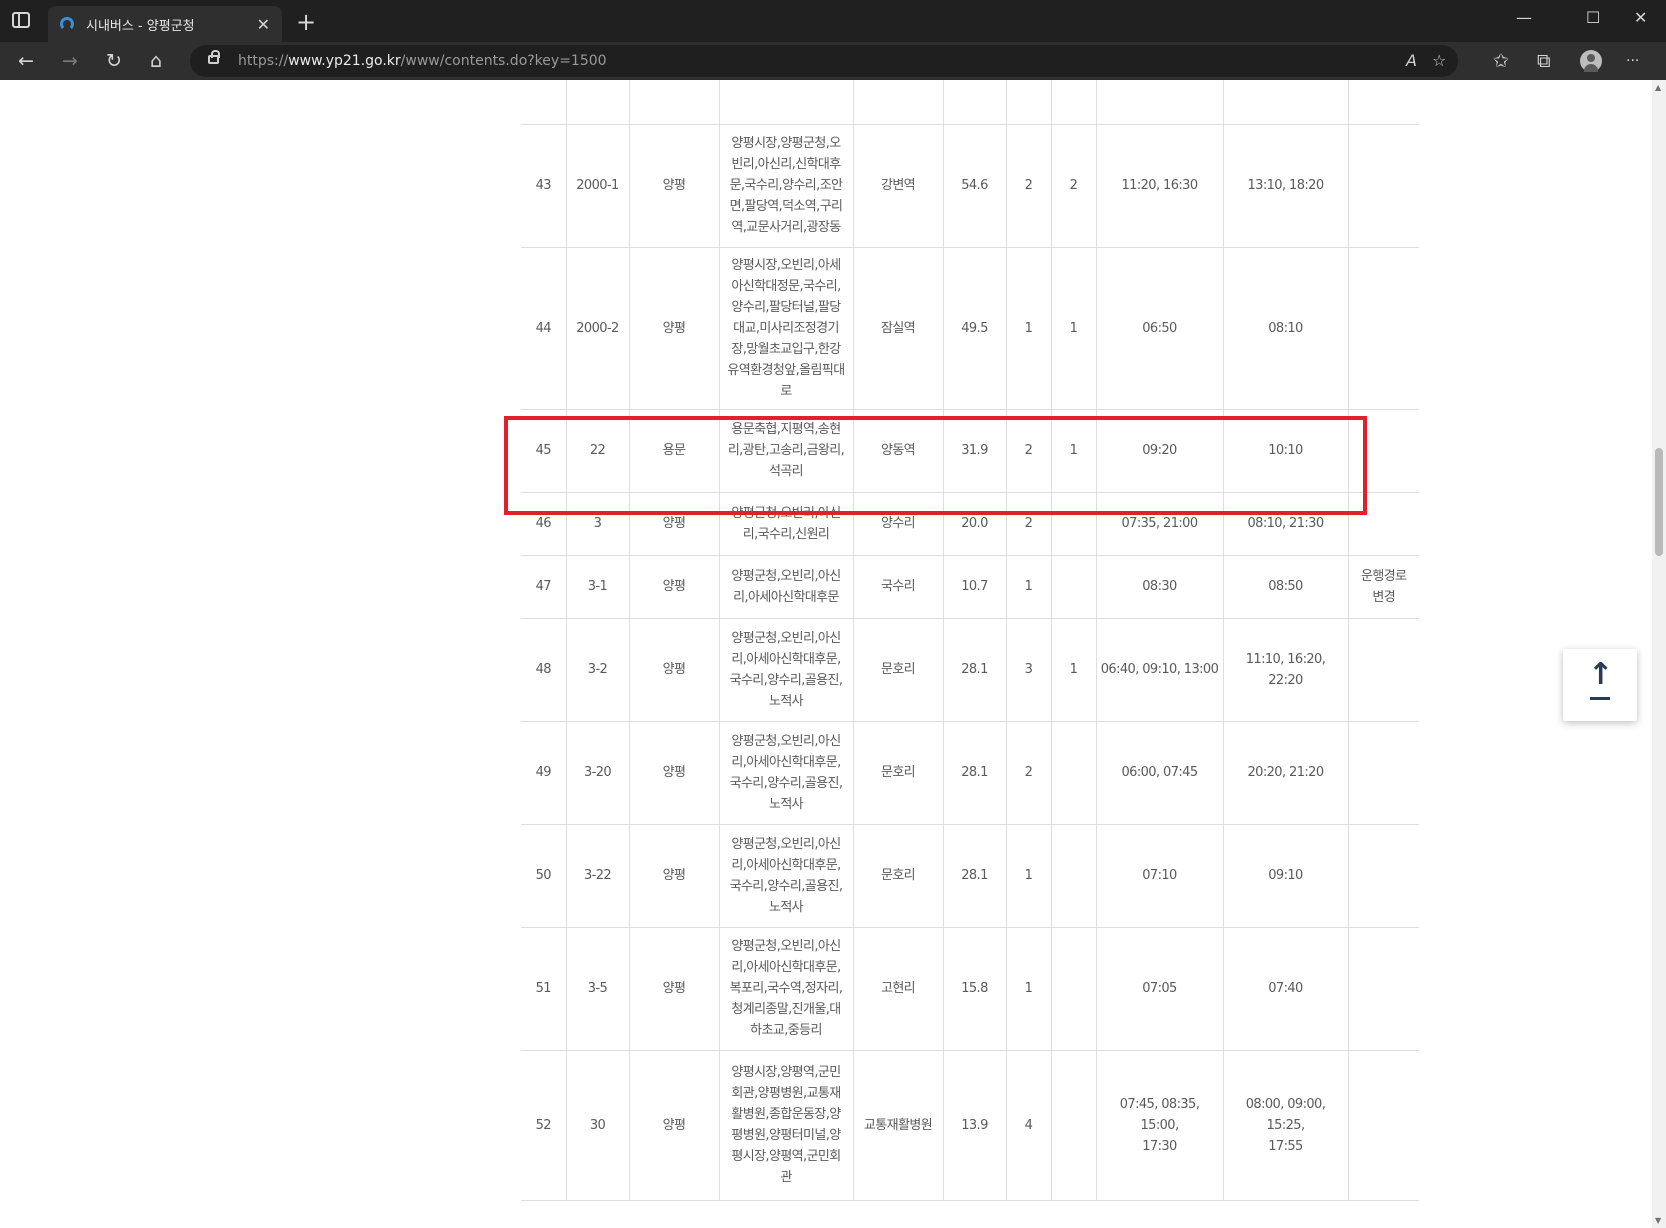 Image resolution: width=1666 pixels, height=1228 pixels. What do you see at coordinates (1658, 1220) in the screenshot?
I see `scroll-down-arrow-icon: ▼` at bounding box center [1658, 1220].